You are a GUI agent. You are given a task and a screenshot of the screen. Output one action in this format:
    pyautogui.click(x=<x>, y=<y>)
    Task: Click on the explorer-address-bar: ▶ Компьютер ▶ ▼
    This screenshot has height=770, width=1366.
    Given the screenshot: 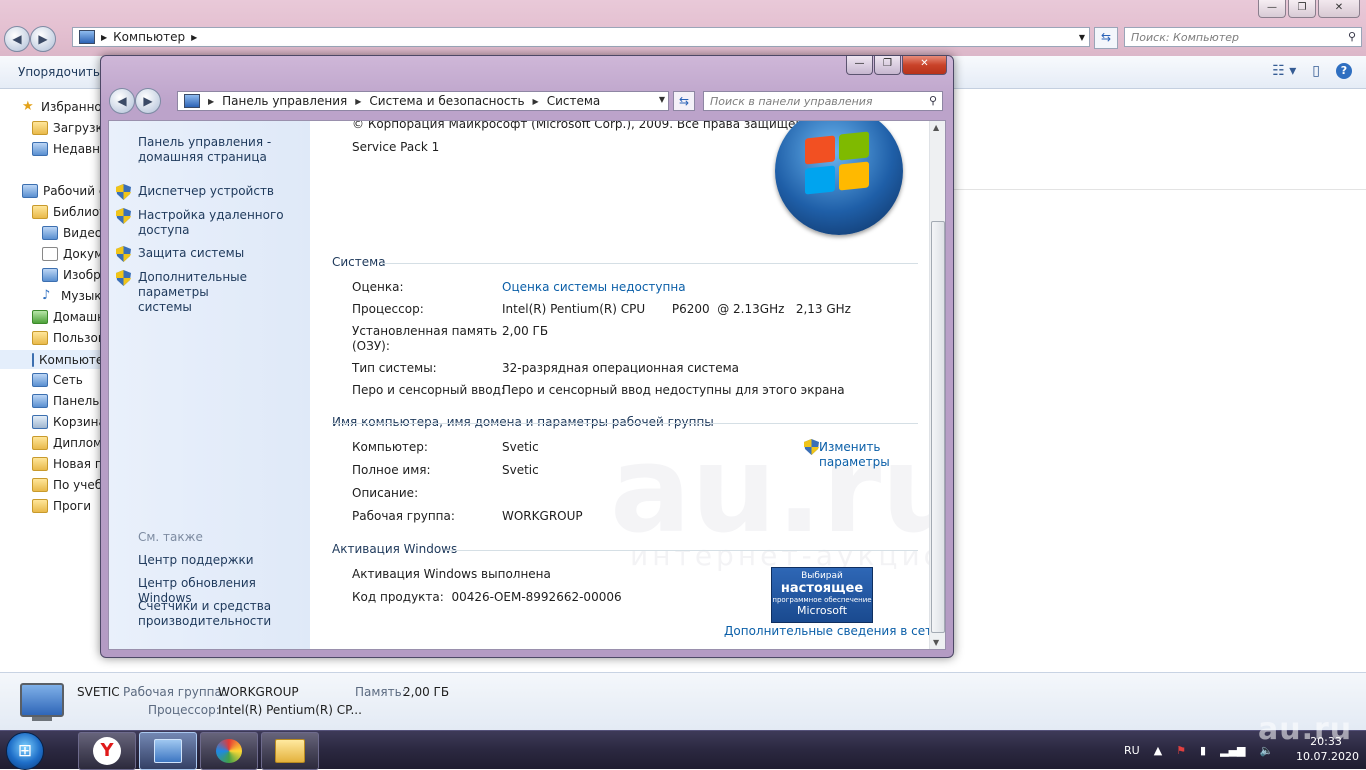 What is the action you would take?
    pyautogui.click(x=581, y=37)
    